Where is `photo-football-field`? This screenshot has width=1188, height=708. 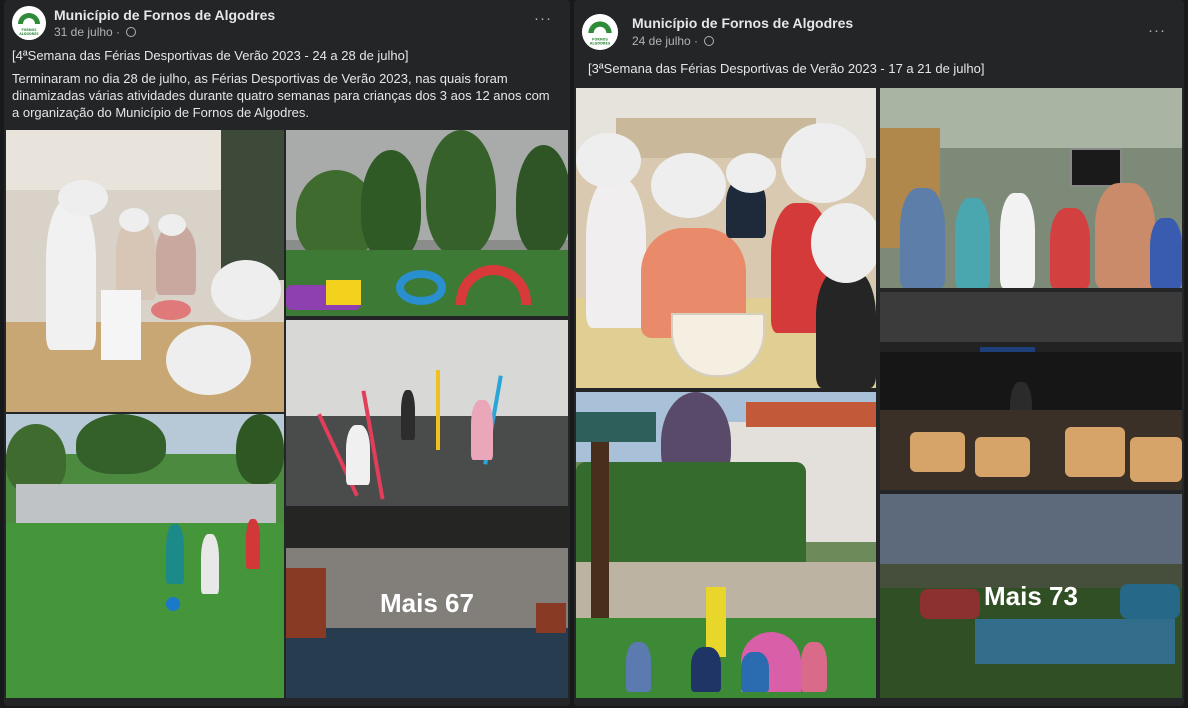 photo-football-field is located at coordinates (145, 556).